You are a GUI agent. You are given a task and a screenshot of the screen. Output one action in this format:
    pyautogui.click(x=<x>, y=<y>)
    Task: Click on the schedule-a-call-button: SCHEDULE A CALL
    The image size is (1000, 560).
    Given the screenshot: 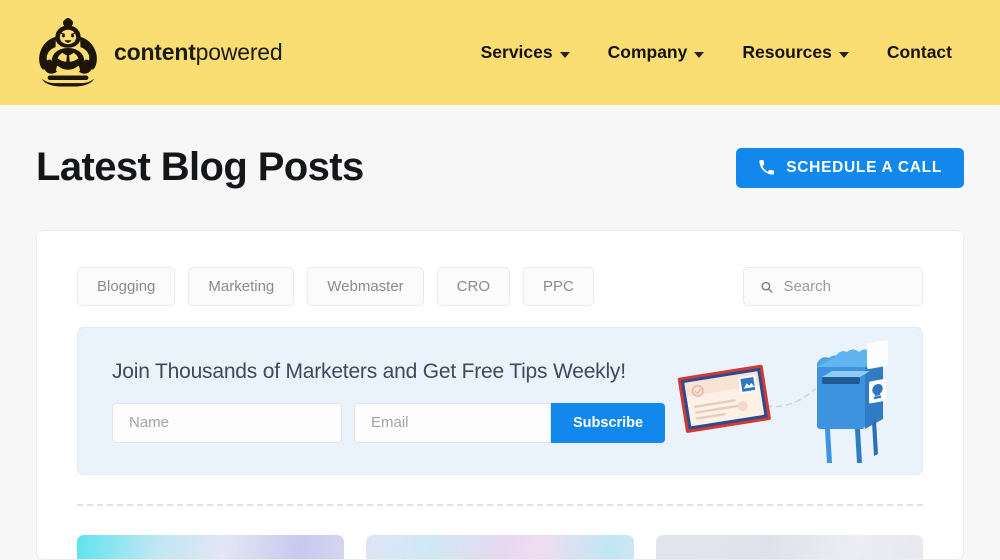 What is the action you would take?
    pyautogui.click(x=850, y=167)
    